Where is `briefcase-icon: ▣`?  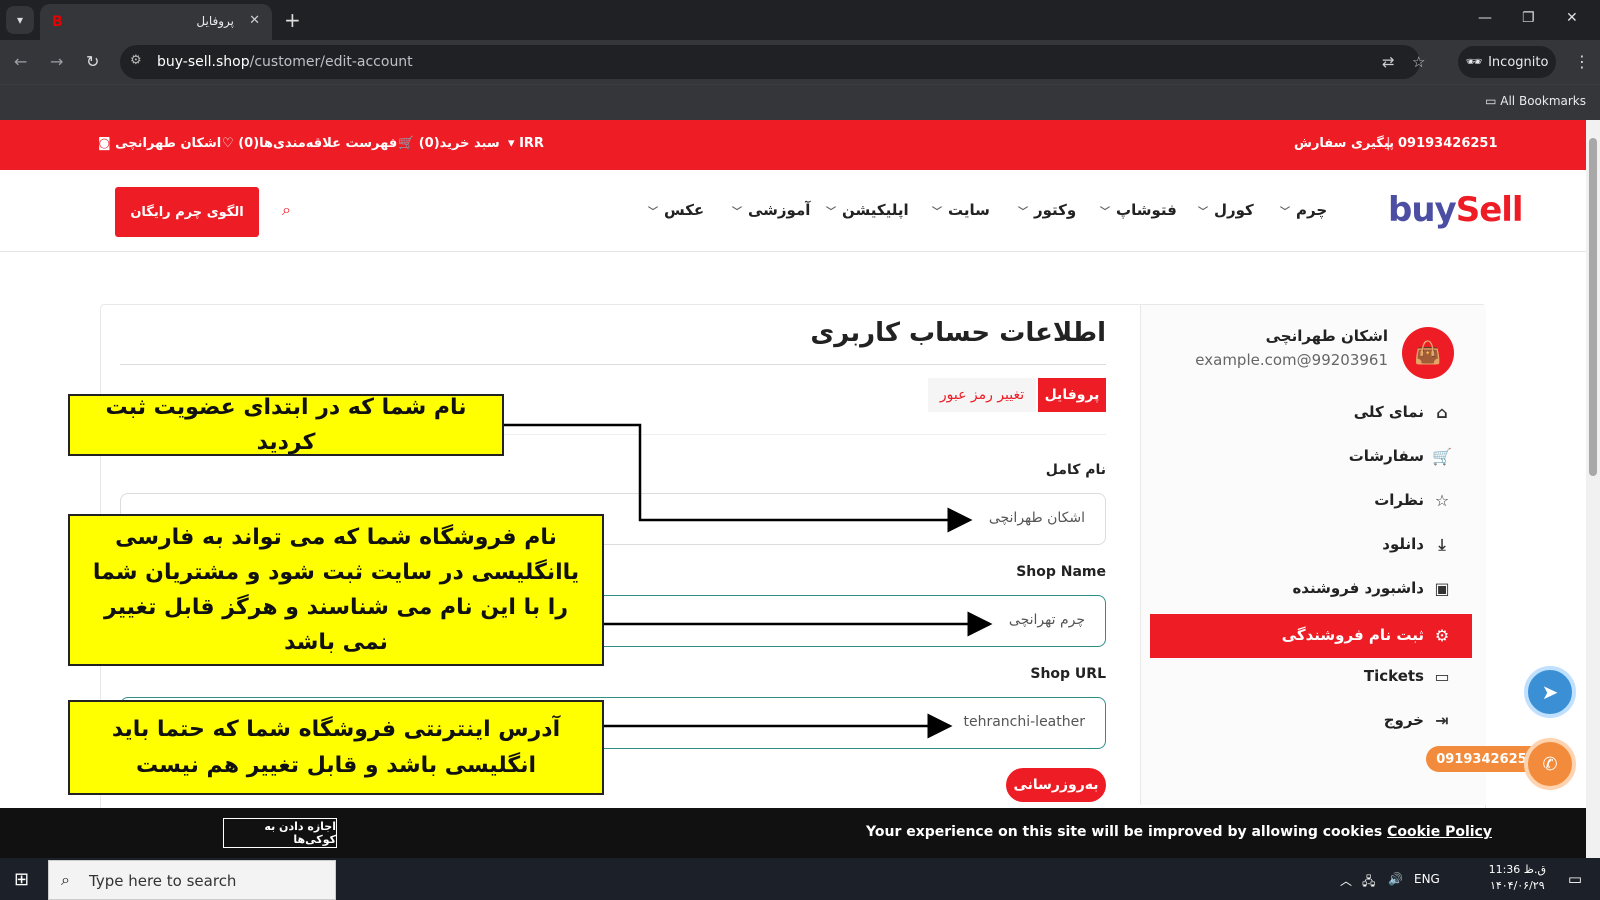
briefcase-icon: ▣ is located at coordinates (1442, 588).